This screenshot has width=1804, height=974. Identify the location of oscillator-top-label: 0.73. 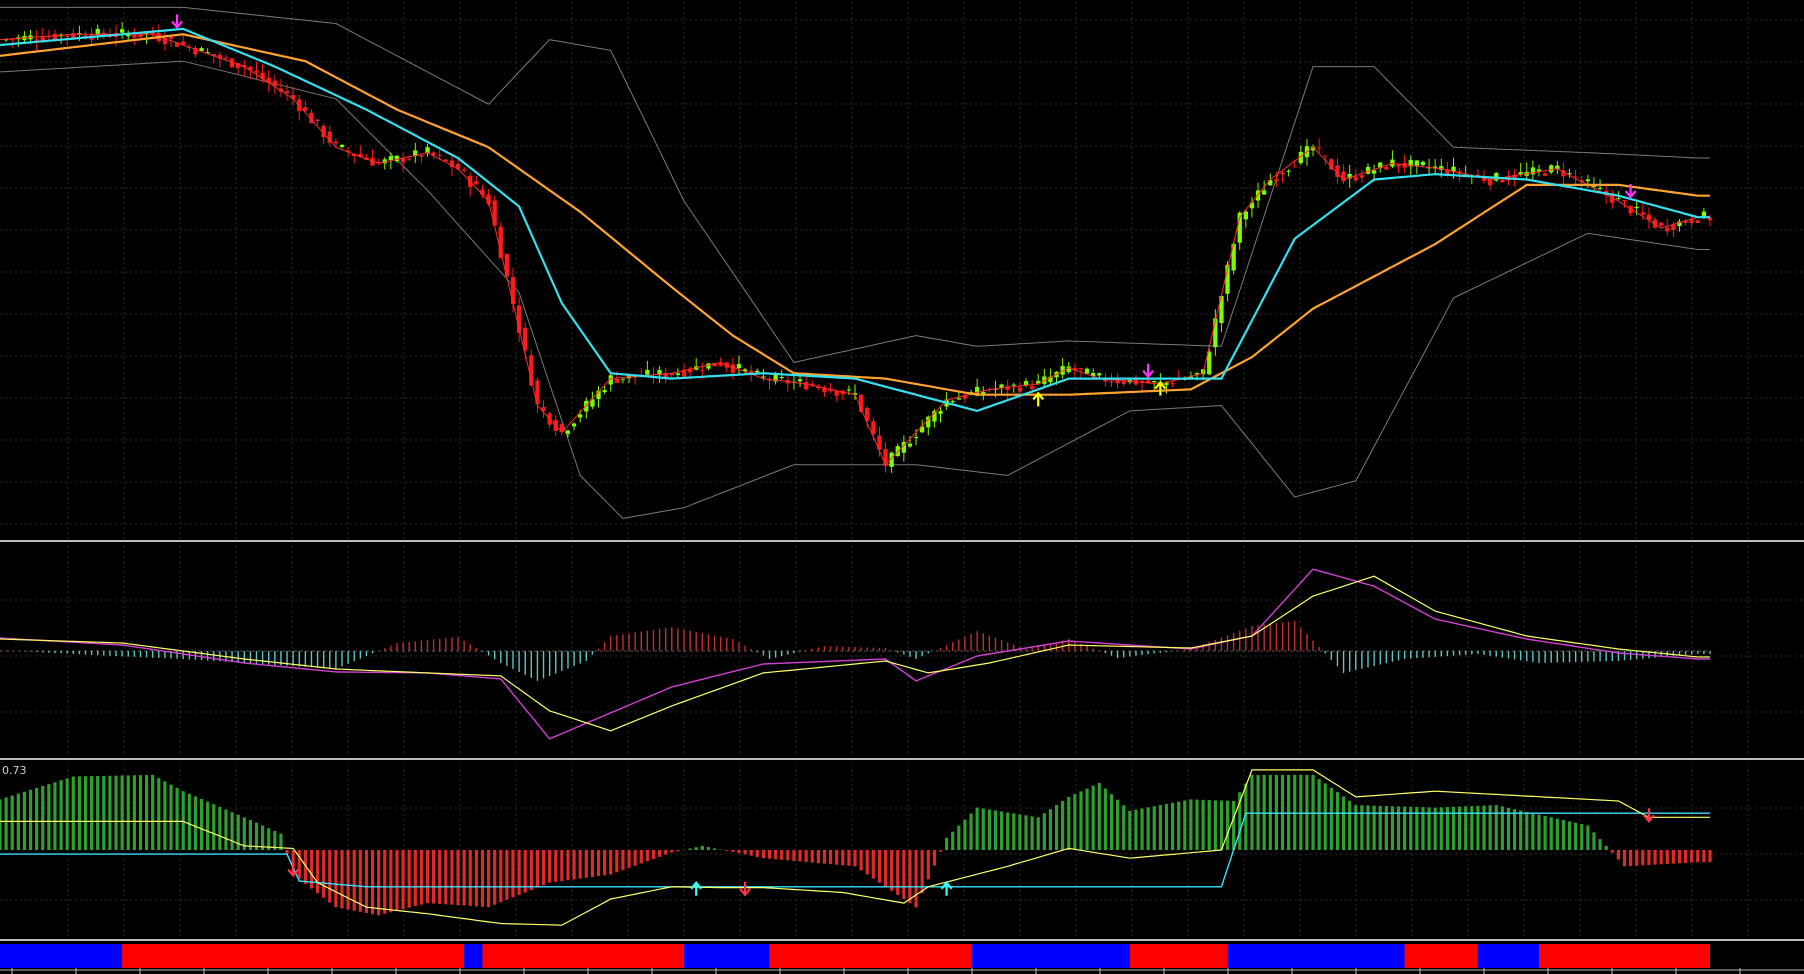
(14, 770).